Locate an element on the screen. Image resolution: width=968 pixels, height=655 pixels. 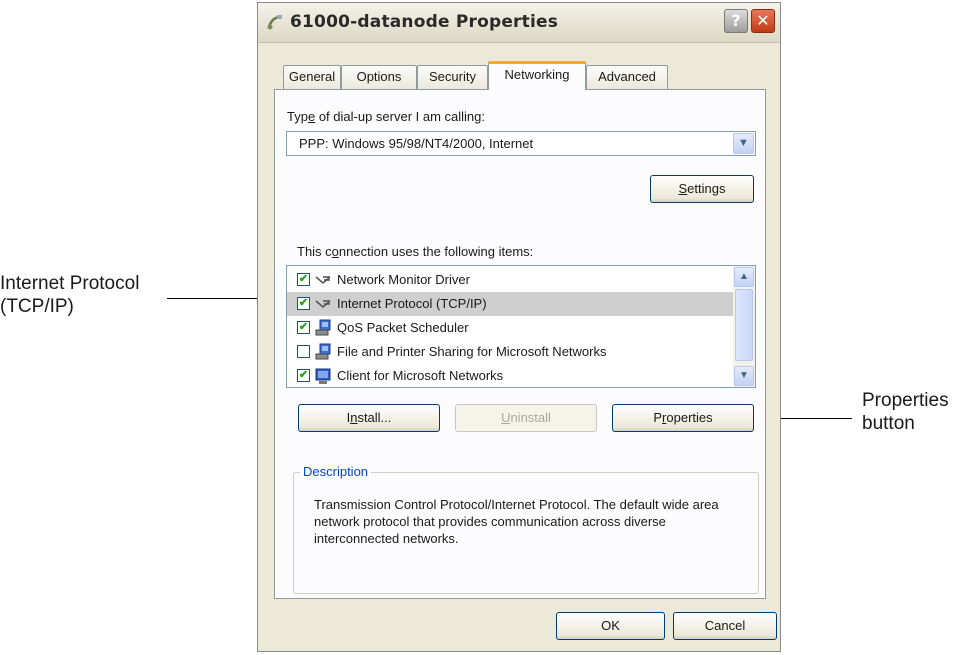
ok-button: OK is located at coordinates (610, 626).